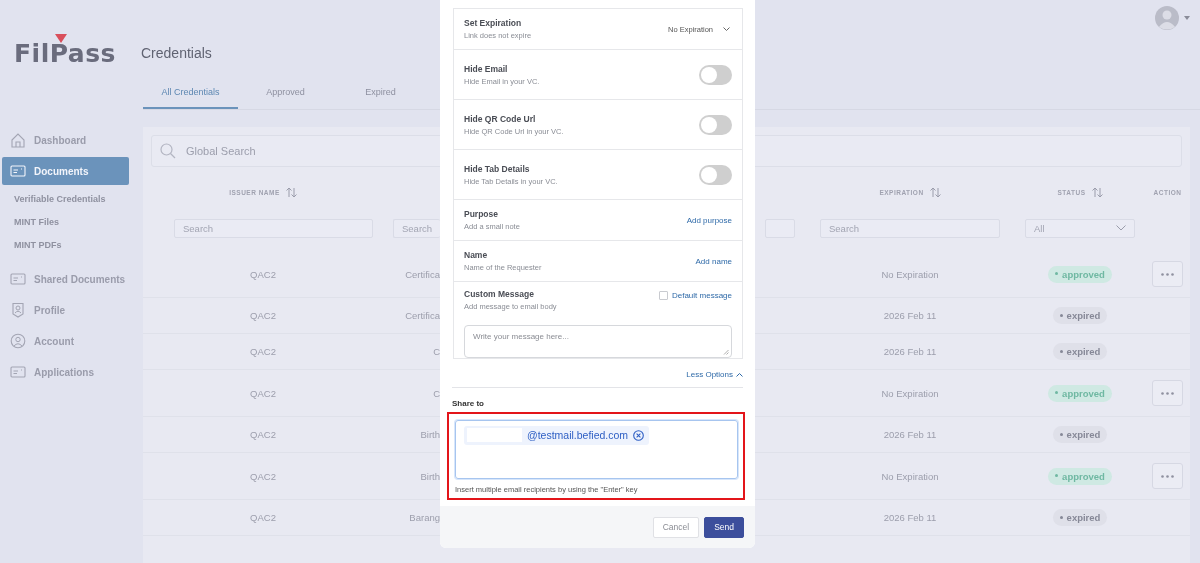 The width and height of the screenshot is (1200, 563). Describe the element at coordinates (380, 95) in the screenshot. I see `tab: Expired` at that location.